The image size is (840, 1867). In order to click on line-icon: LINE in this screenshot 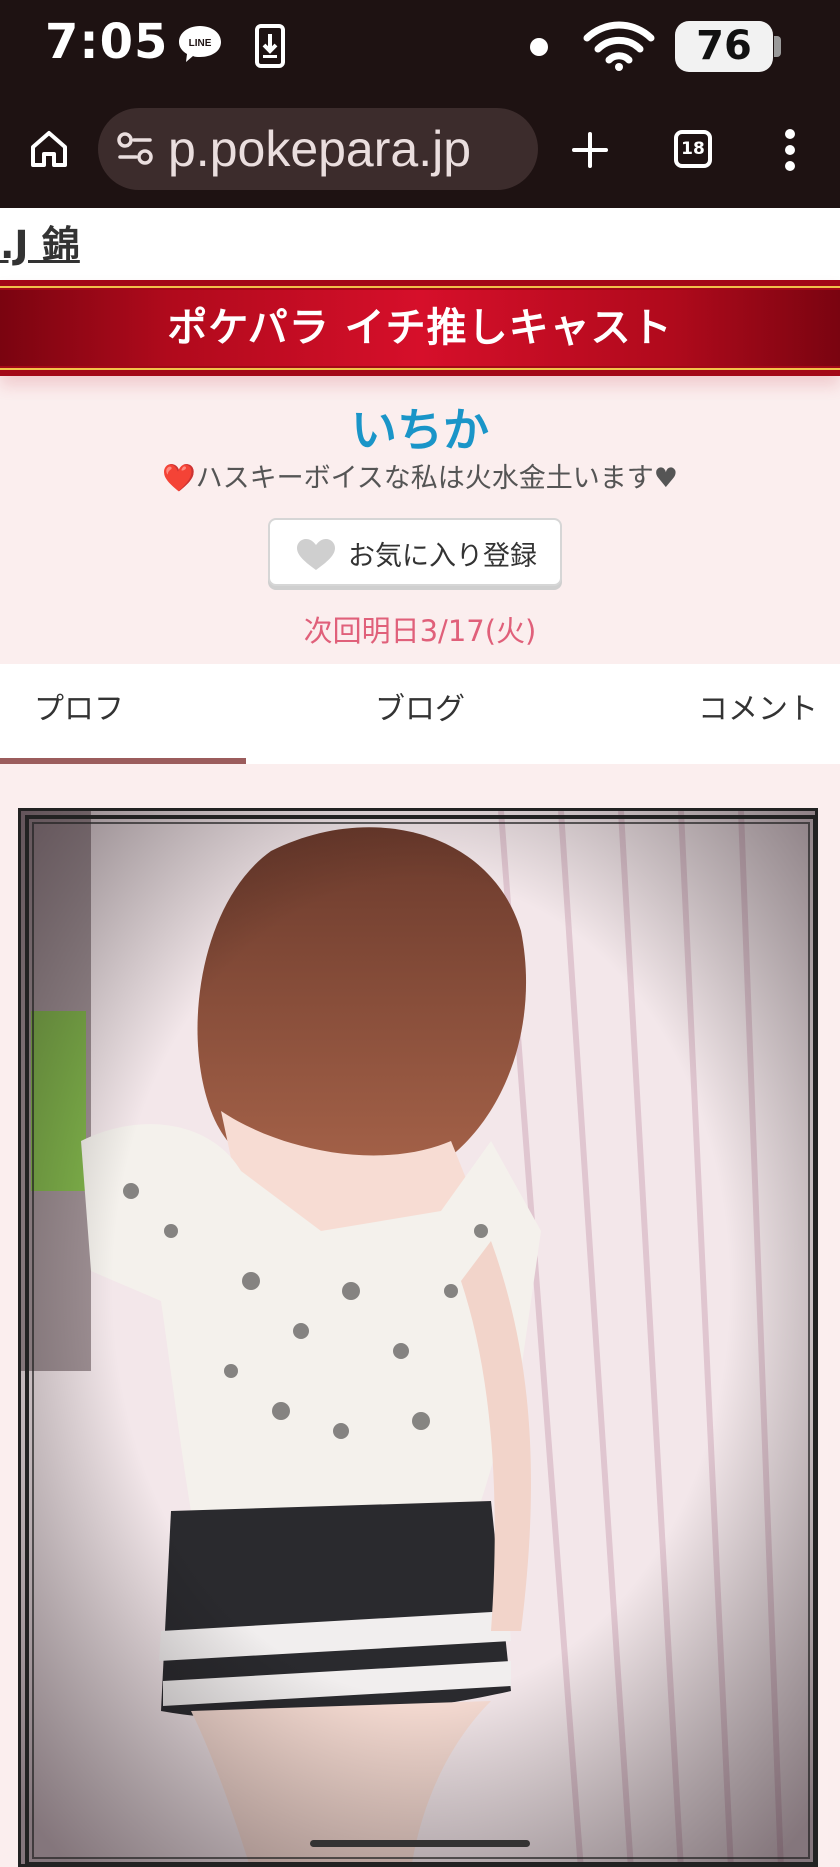, I will do `click(200, 44)`.